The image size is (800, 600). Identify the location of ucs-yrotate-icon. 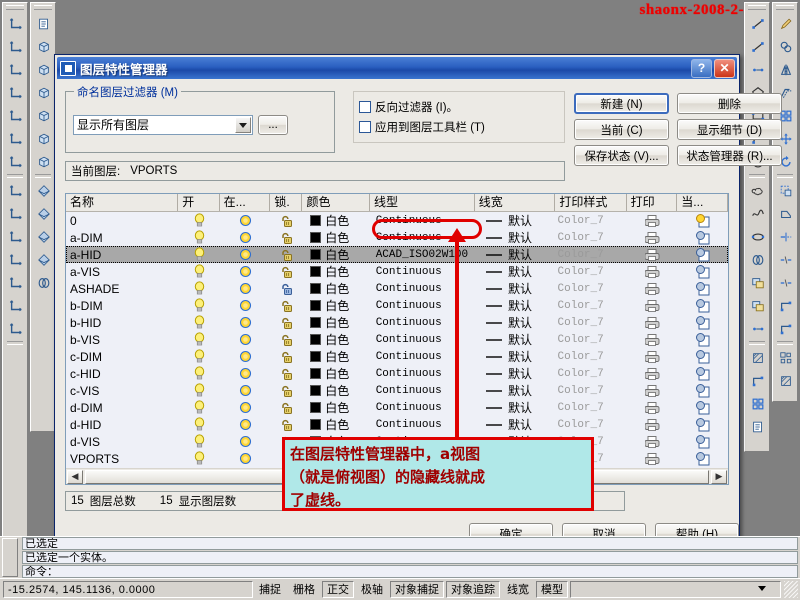
(16, 282).